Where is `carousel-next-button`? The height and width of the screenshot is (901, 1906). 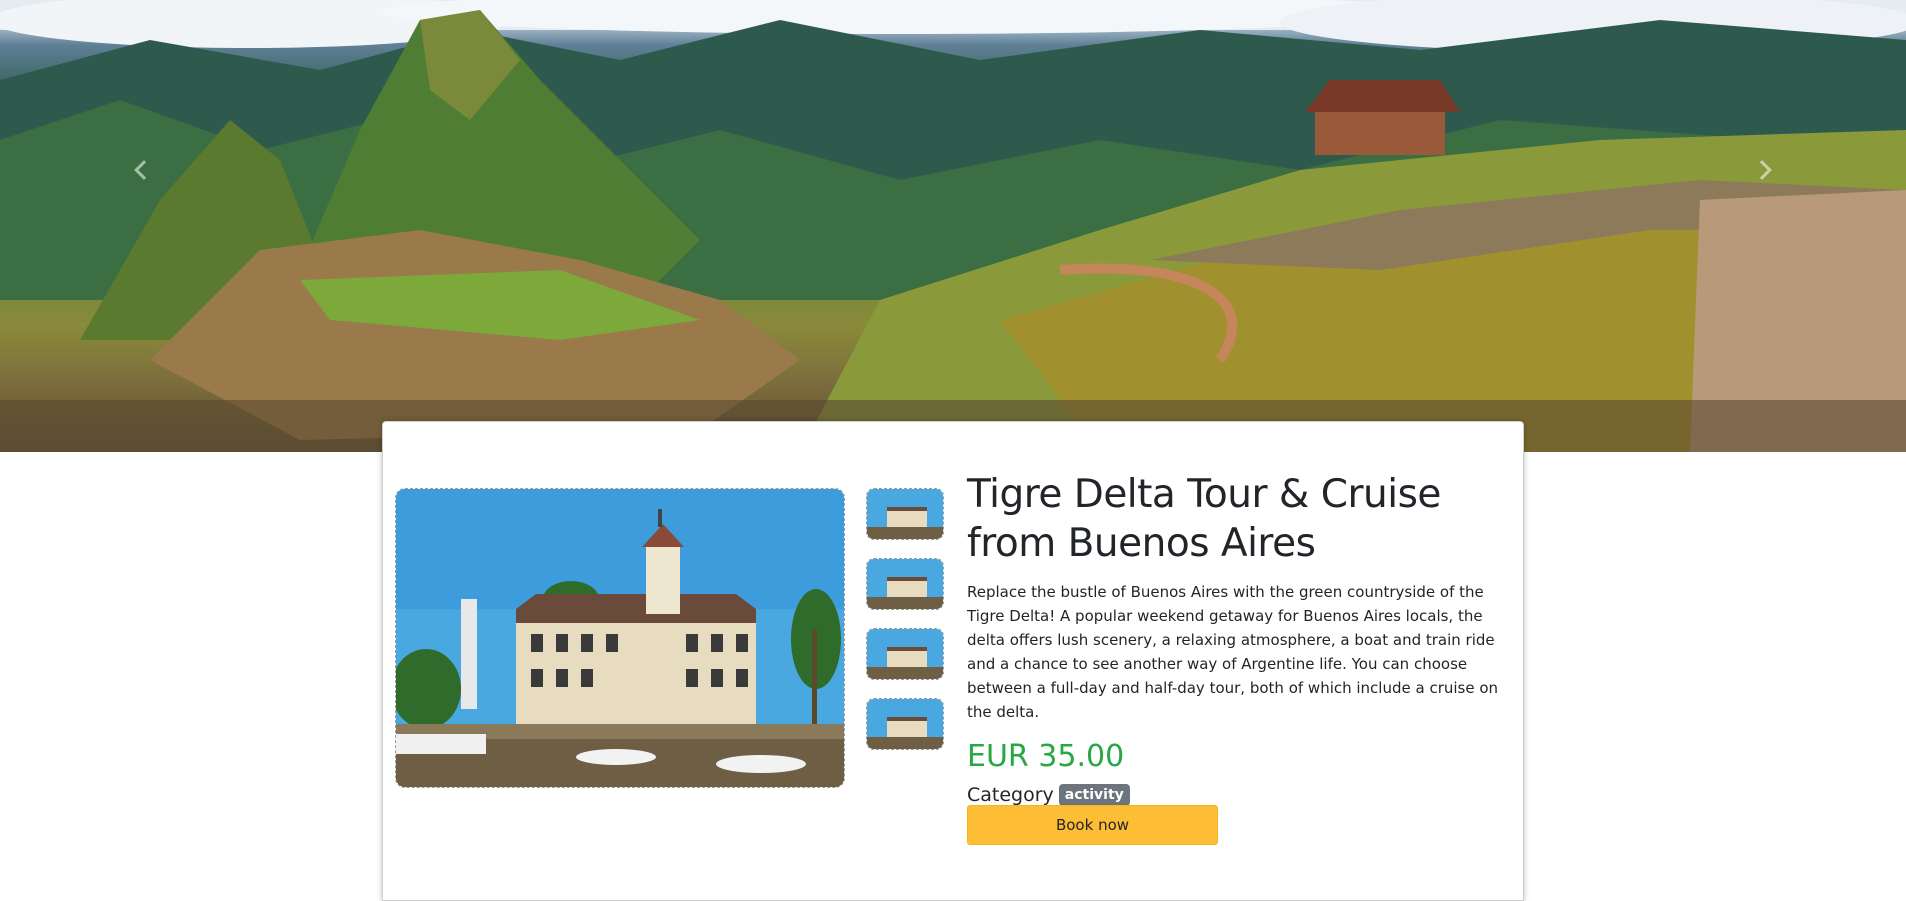
carousel-next-button is located at coordinates (1762, 170).